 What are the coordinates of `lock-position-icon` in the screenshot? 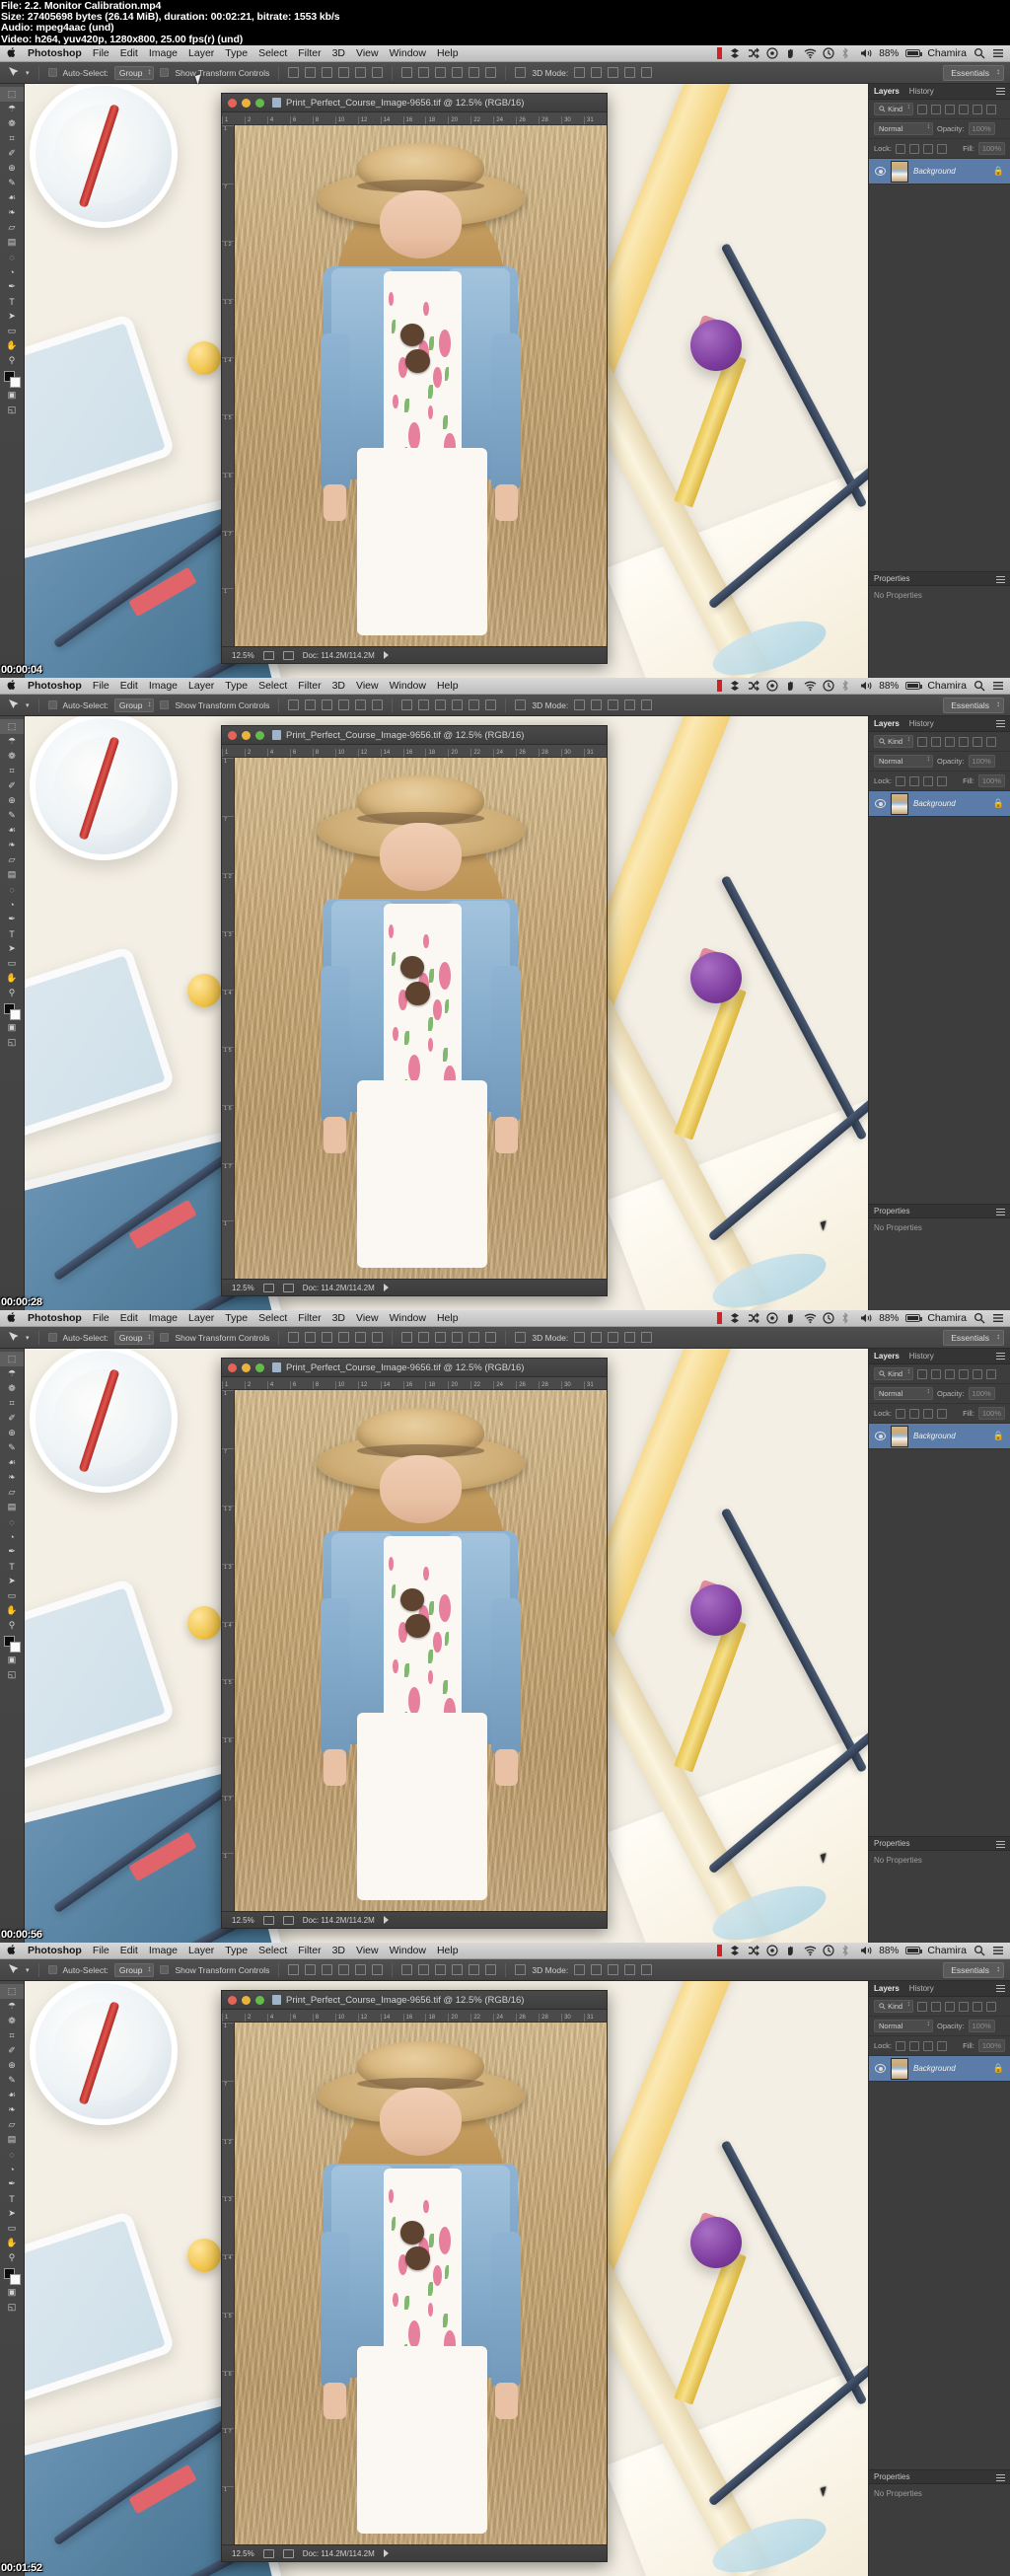 It's located at (927, 780).